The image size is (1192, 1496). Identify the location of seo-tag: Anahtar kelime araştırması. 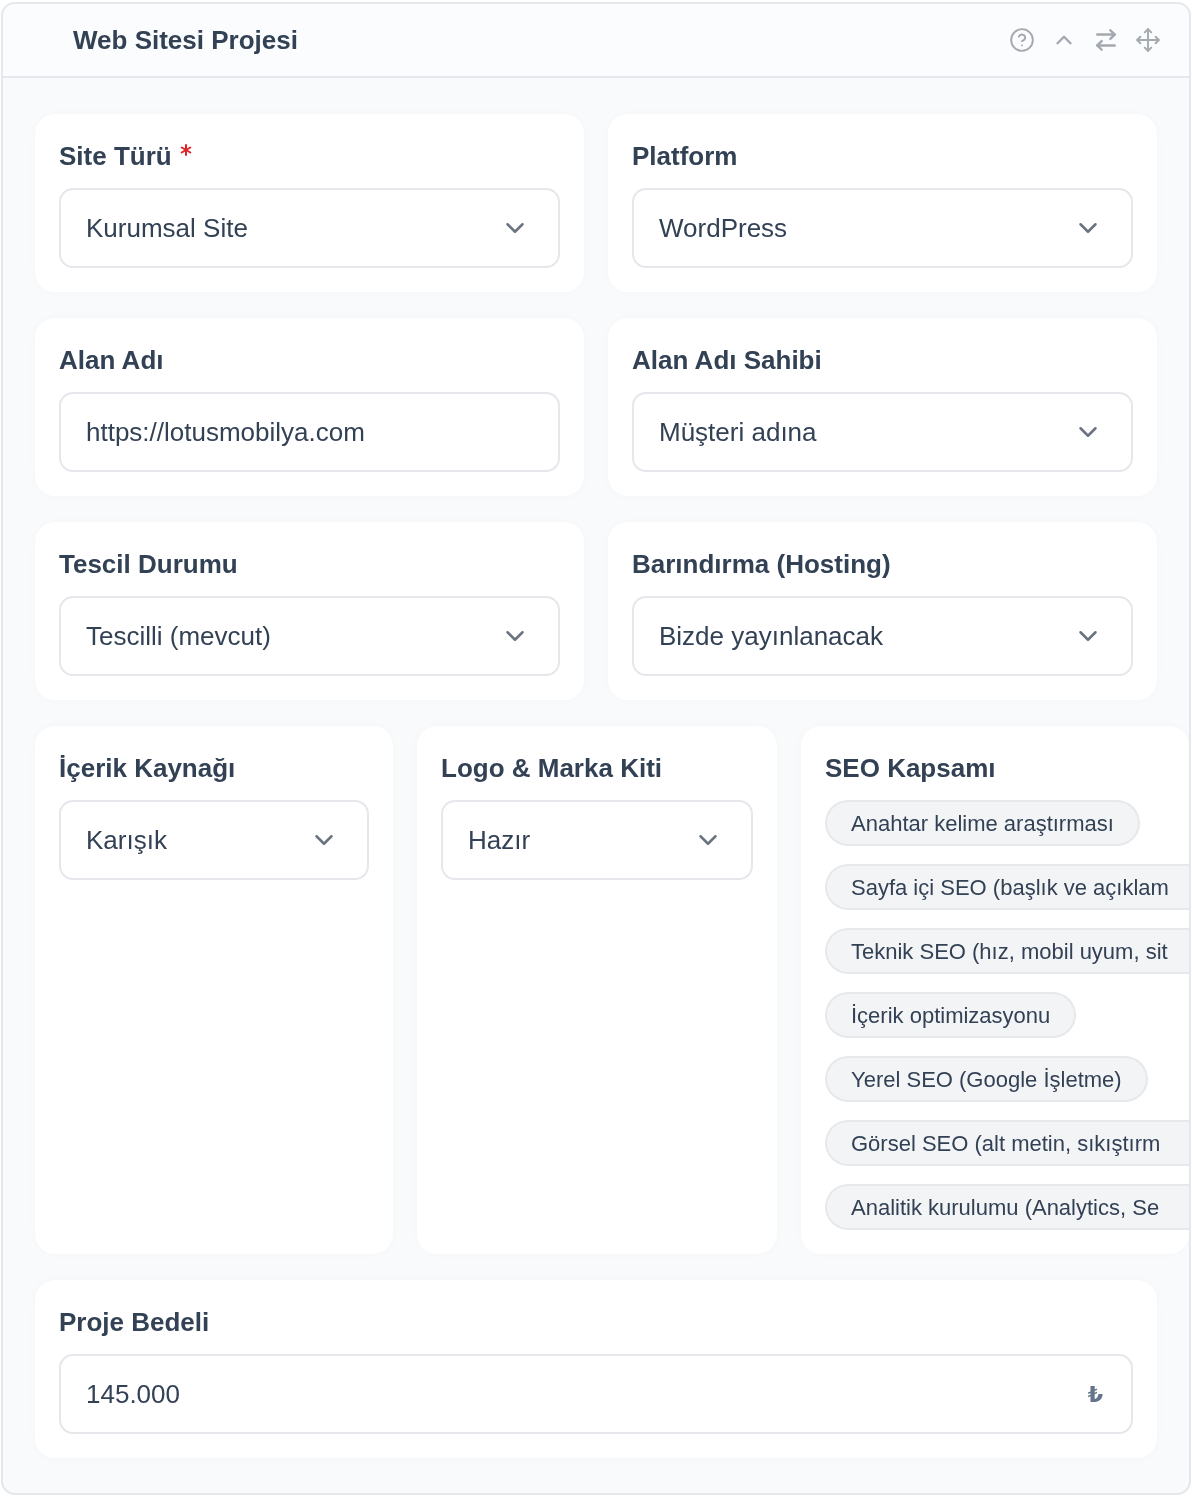
(982, 823).